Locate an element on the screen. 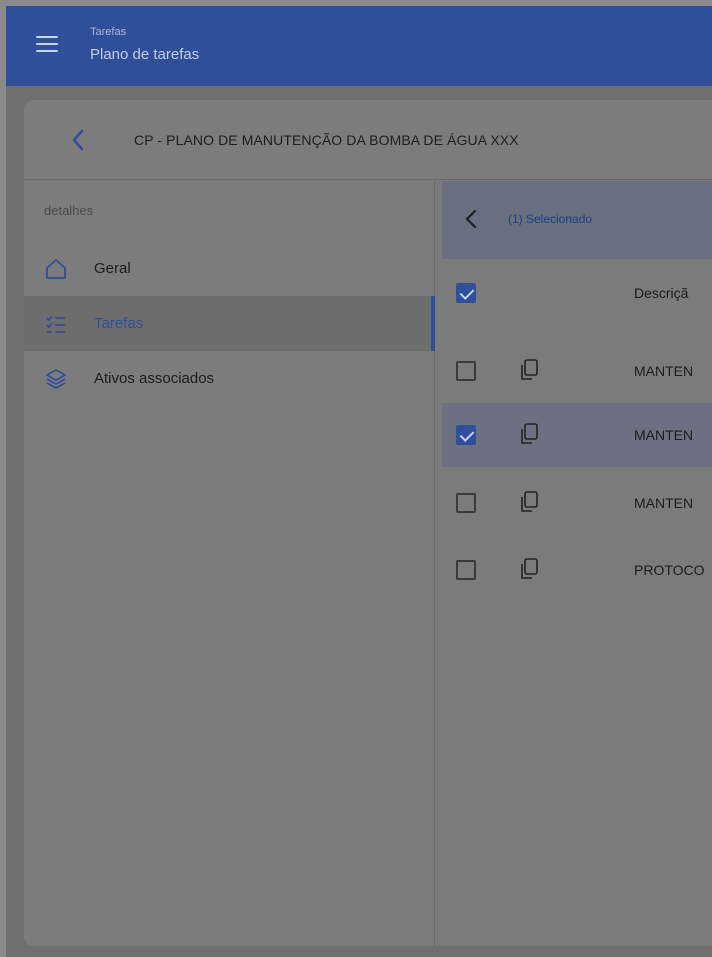 The image size is (712, 957). hamburger-menu-icon is located at coordinates (47, 45).